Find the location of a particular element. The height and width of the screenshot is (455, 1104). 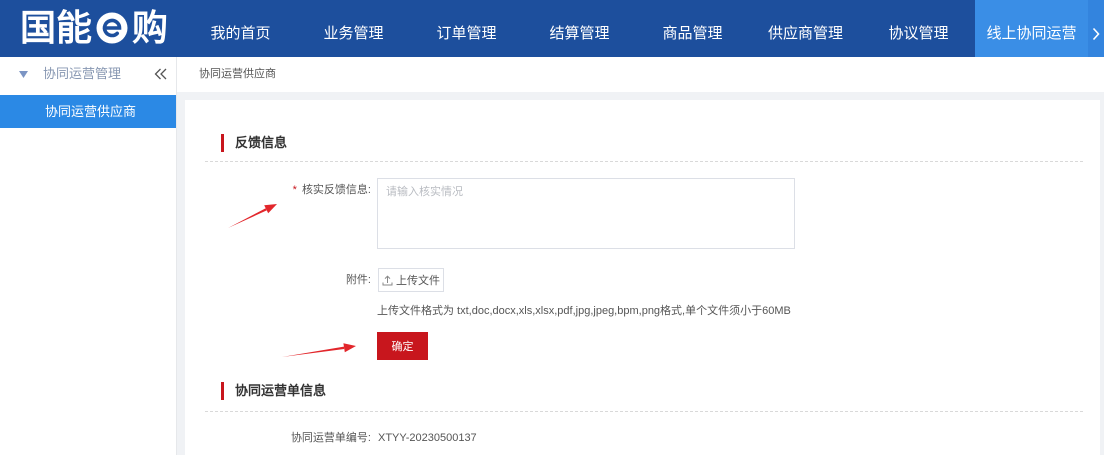

sidebar-group-header: 协同运营管理 is located at coordinates (88, 74).